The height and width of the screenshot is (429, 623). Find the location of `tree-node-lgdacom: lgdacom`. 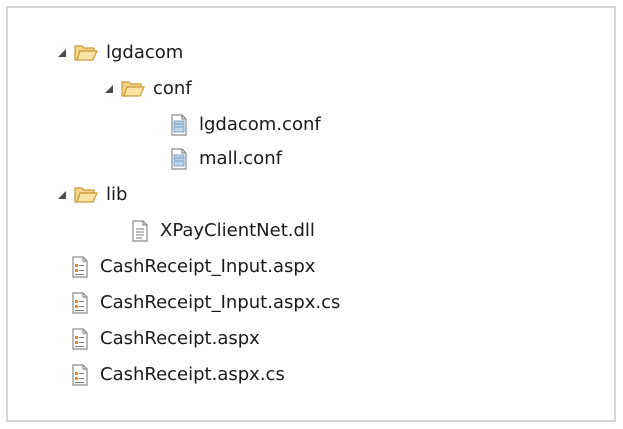

tree-node-lgdacom: lgdacom is located at coordinates (118, 53).